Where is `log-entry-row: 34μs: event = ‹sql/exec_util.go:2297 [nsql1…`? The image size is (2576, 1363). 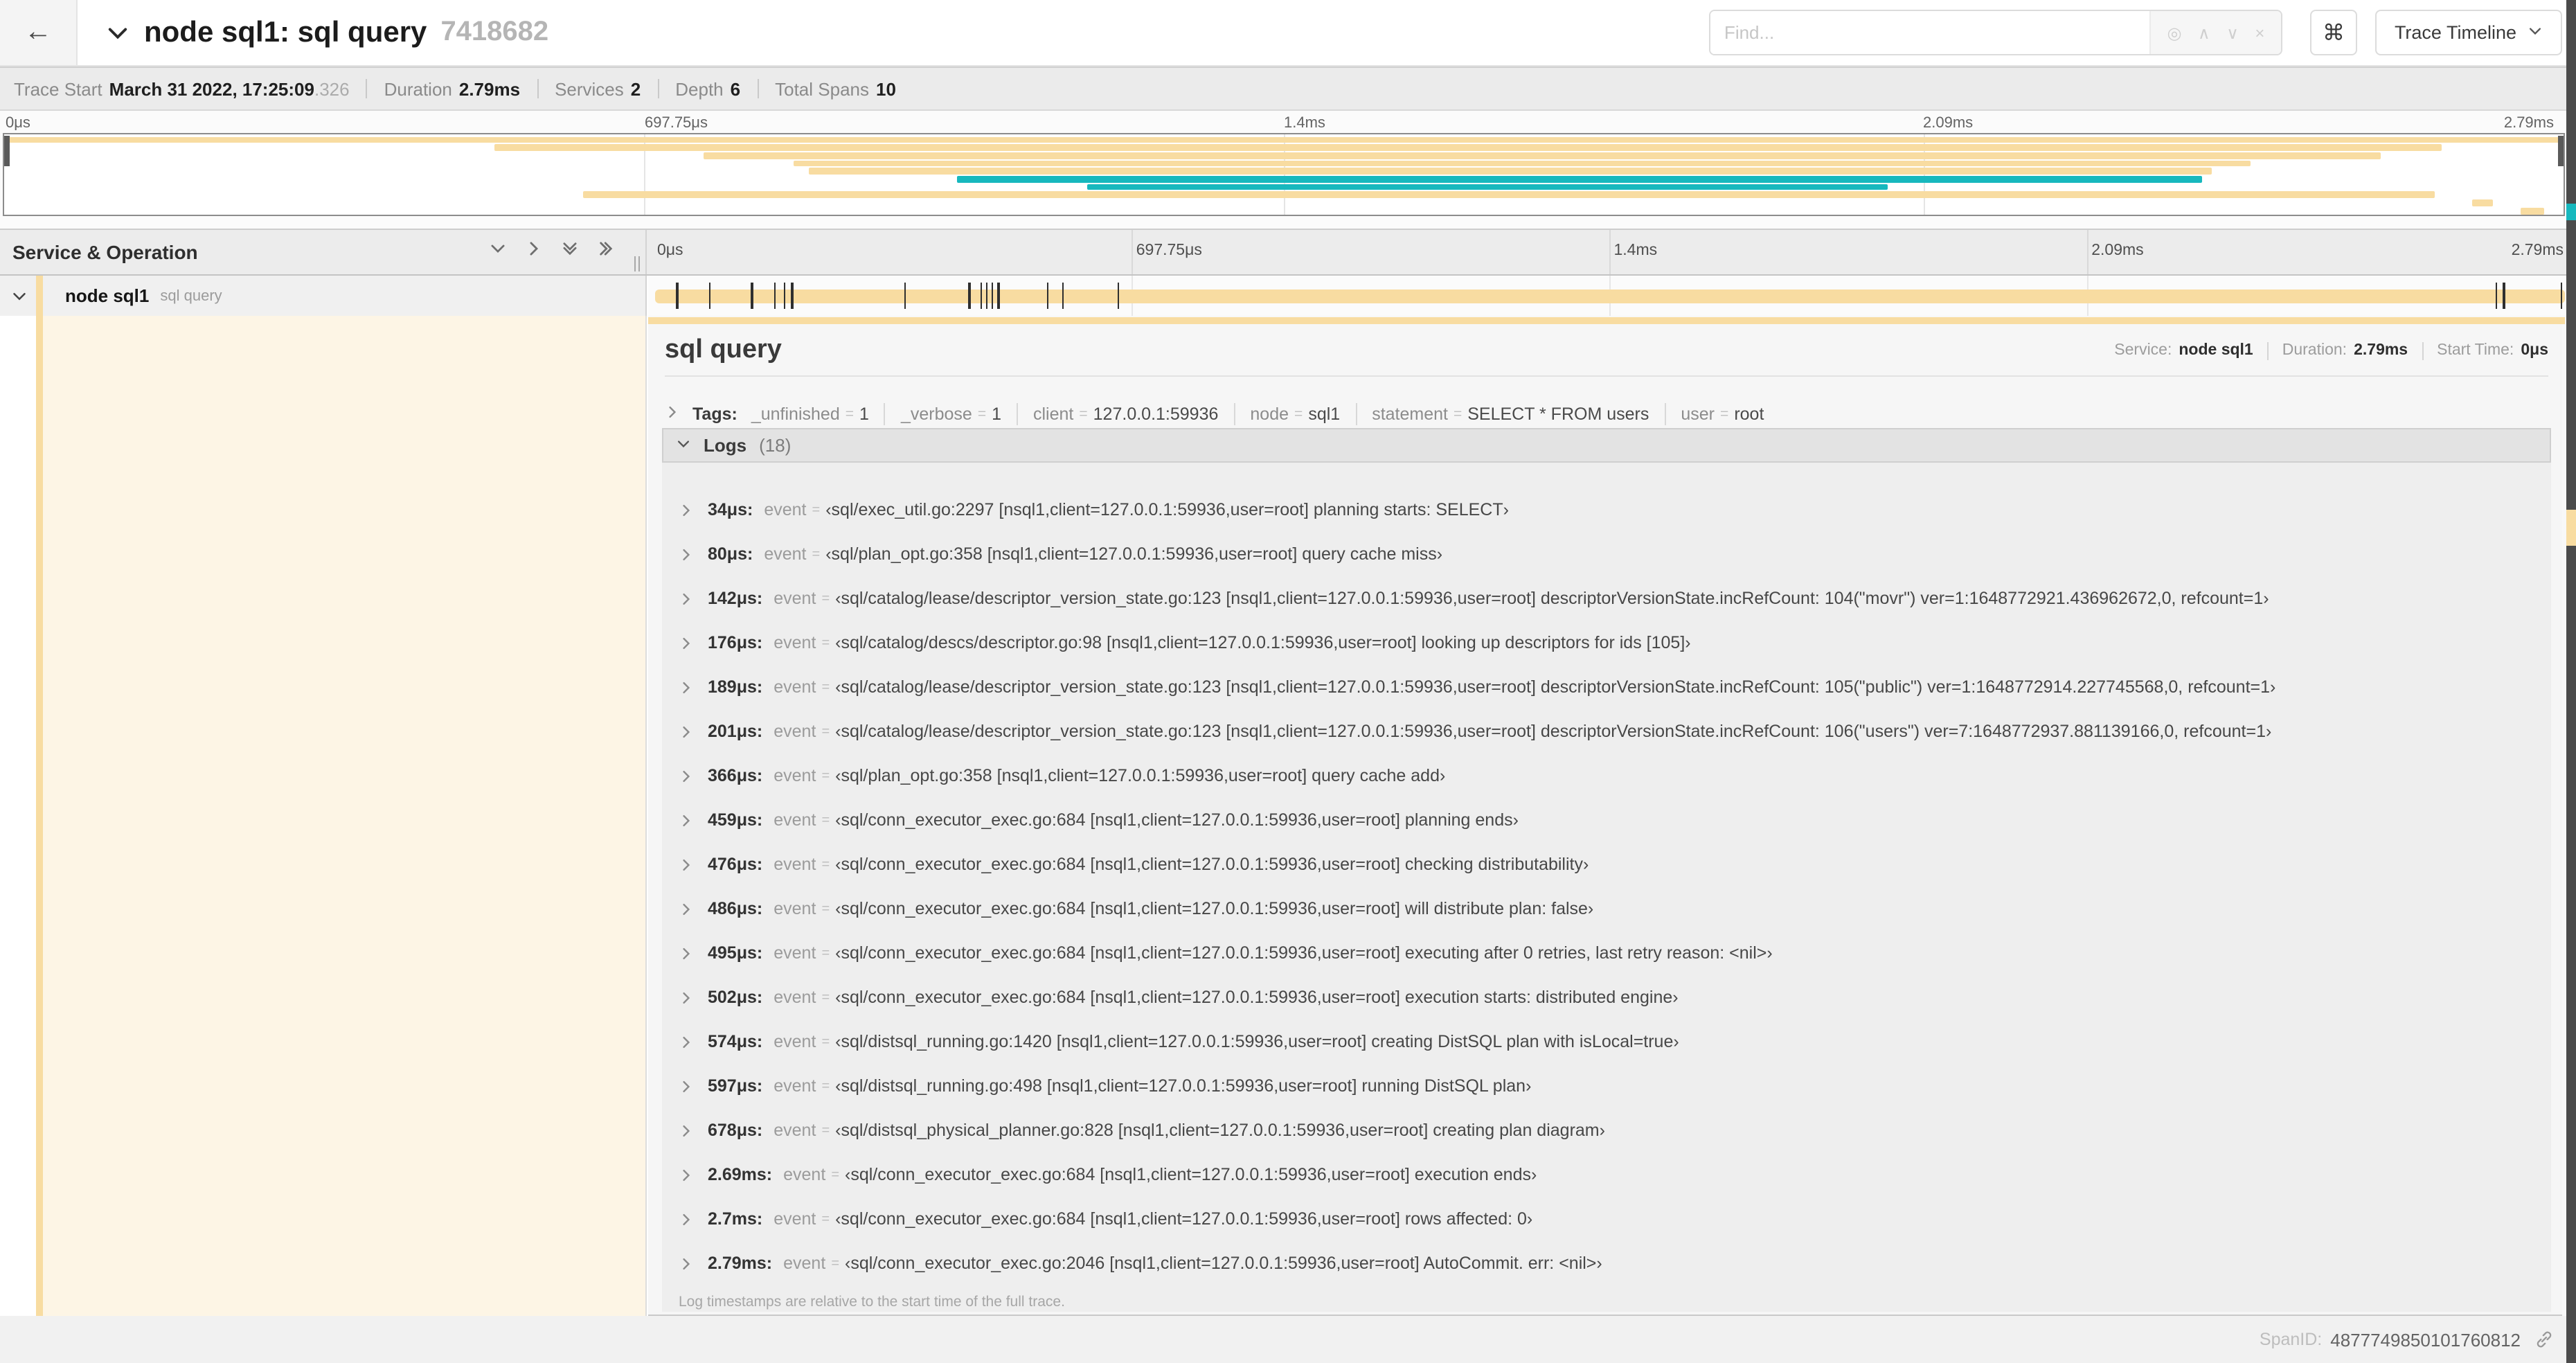 log-entry-row: 34μs: event = ‹sql/exec_util.go:2297 [nsql1… is located at coordinates (1606, 510).